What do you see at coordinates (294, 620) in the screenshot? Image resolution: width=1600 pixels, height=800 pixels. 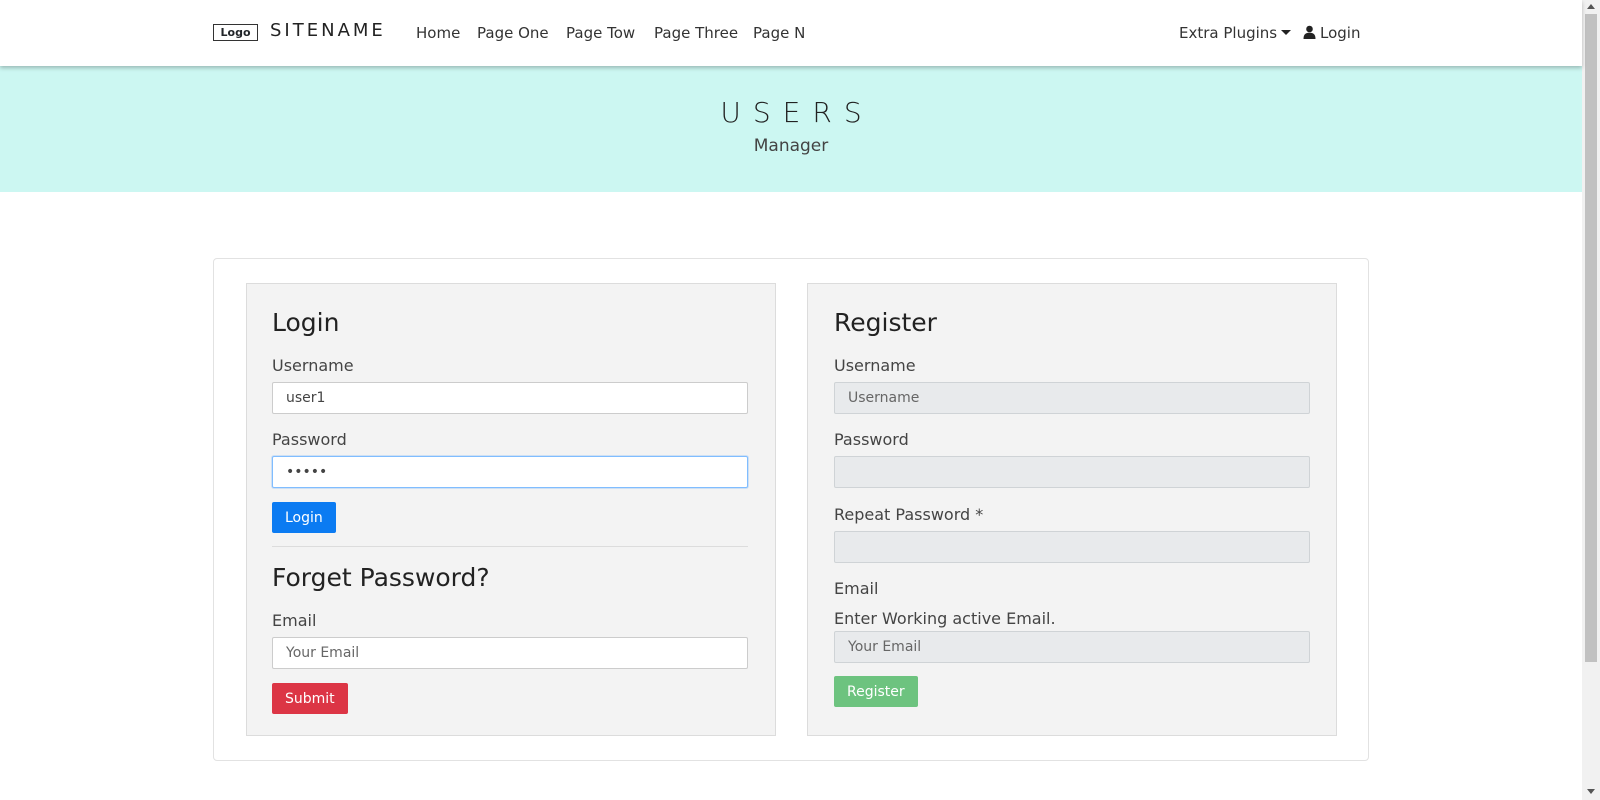 I see `forgot-email-label: Email` at bounding box center [294, 620].